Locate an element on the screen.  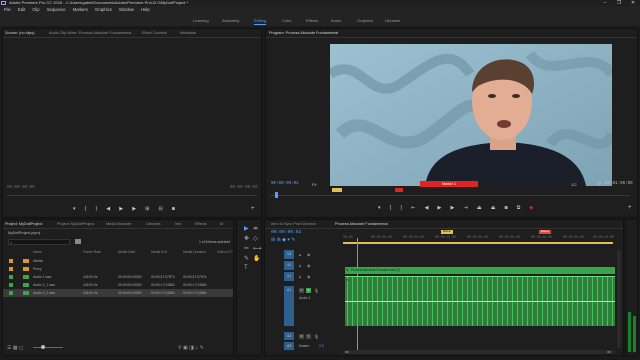
mark-in-icon: { is located at coordinates (391, 208).